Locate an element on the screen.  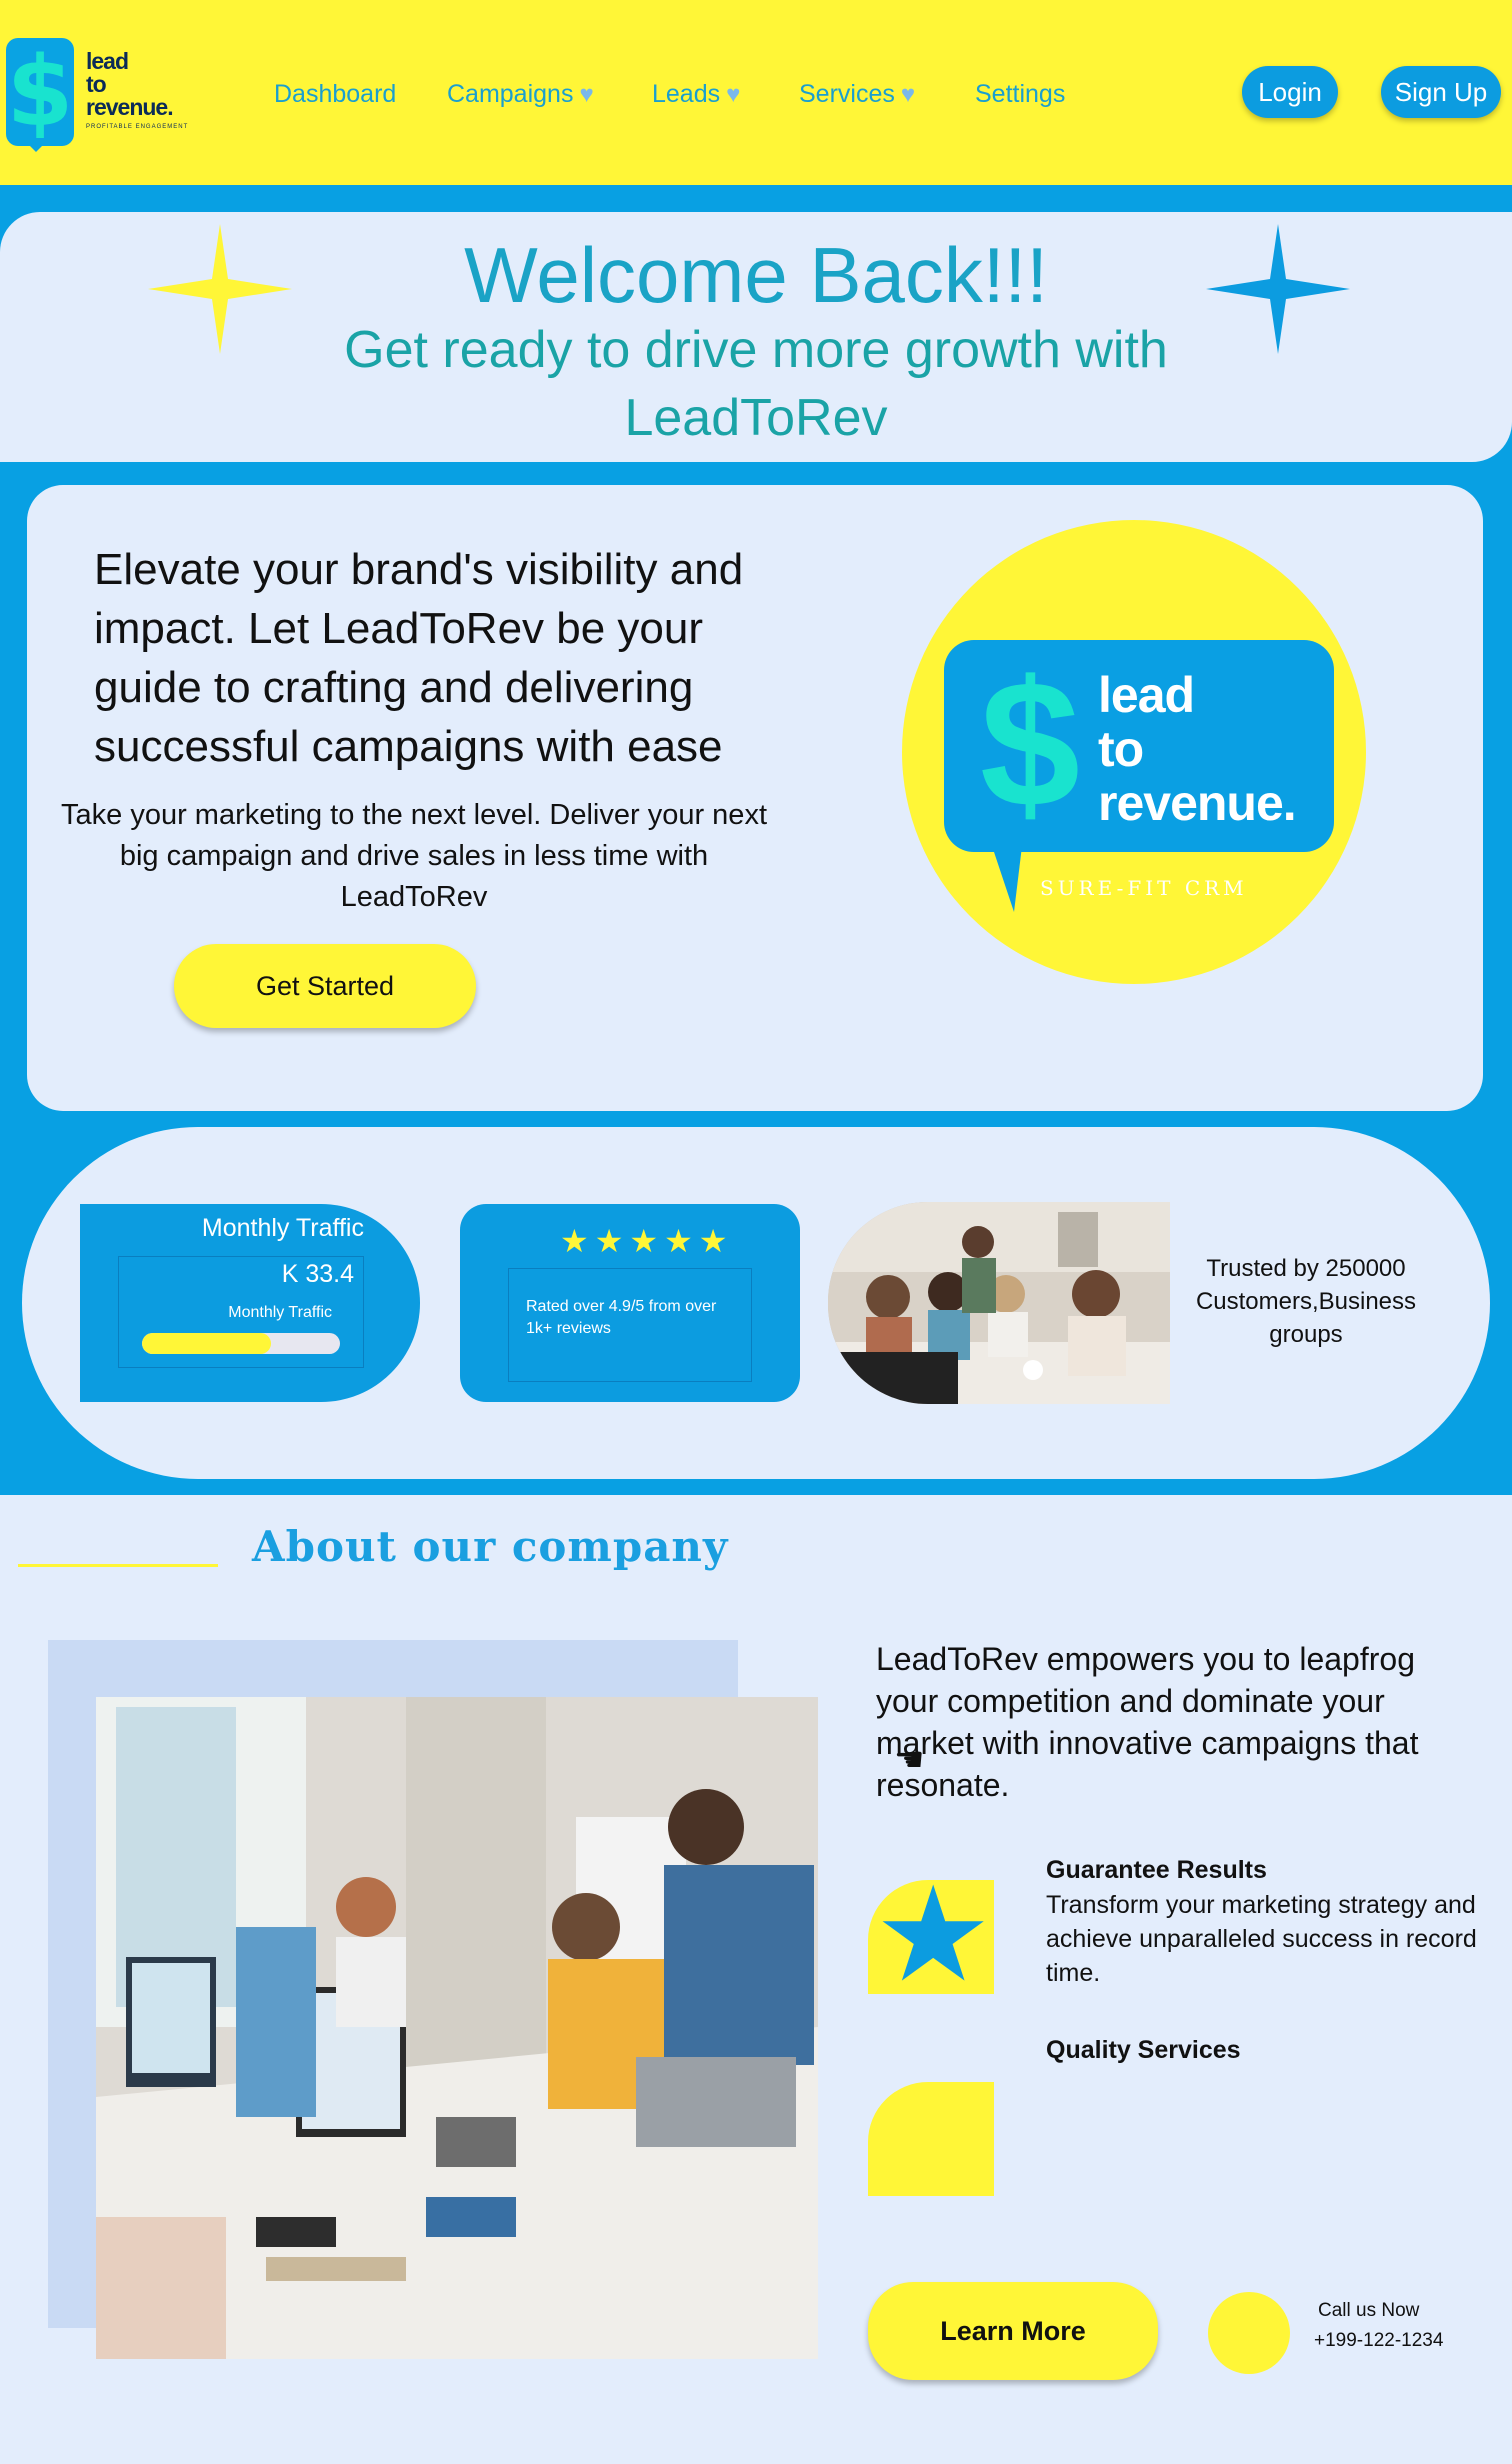
feature-title-quality: Quality Services is located at coordinates (1143, 2050).